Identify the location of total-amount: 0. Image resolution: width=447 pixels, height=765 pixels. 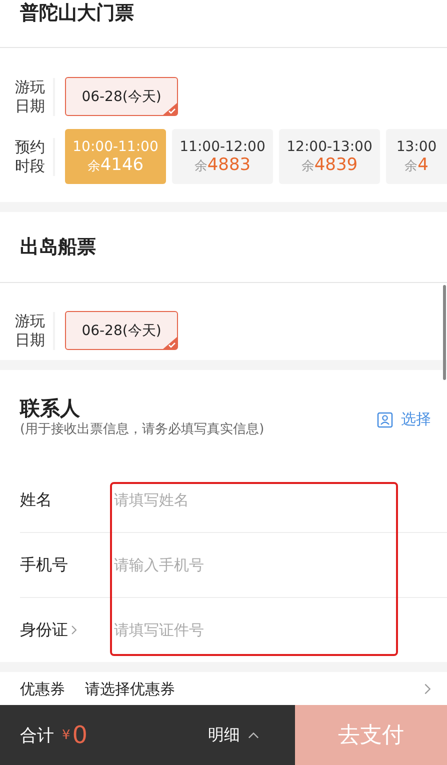
(80, 735).